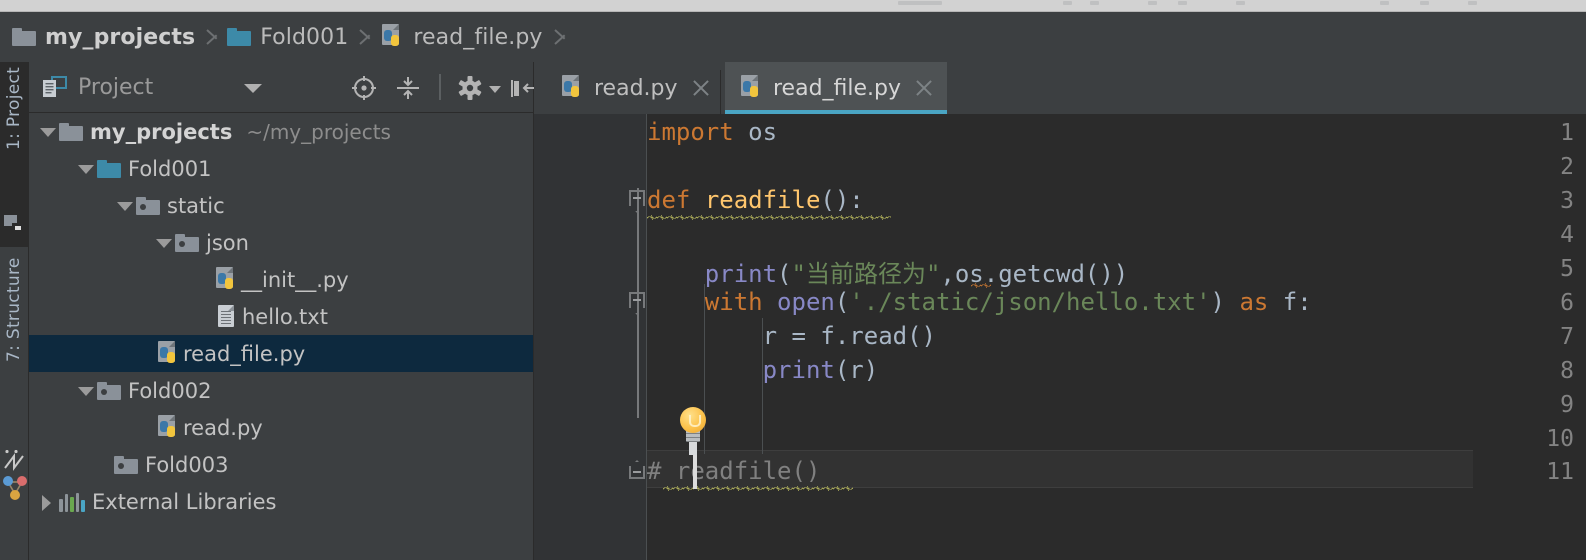 This screenshot has width=1586, height=560. What do you see at coordinates (14, 109) in the screenshot?
I see `tool-tab-project-label: 1: Project` at bounding box center [14, 109].